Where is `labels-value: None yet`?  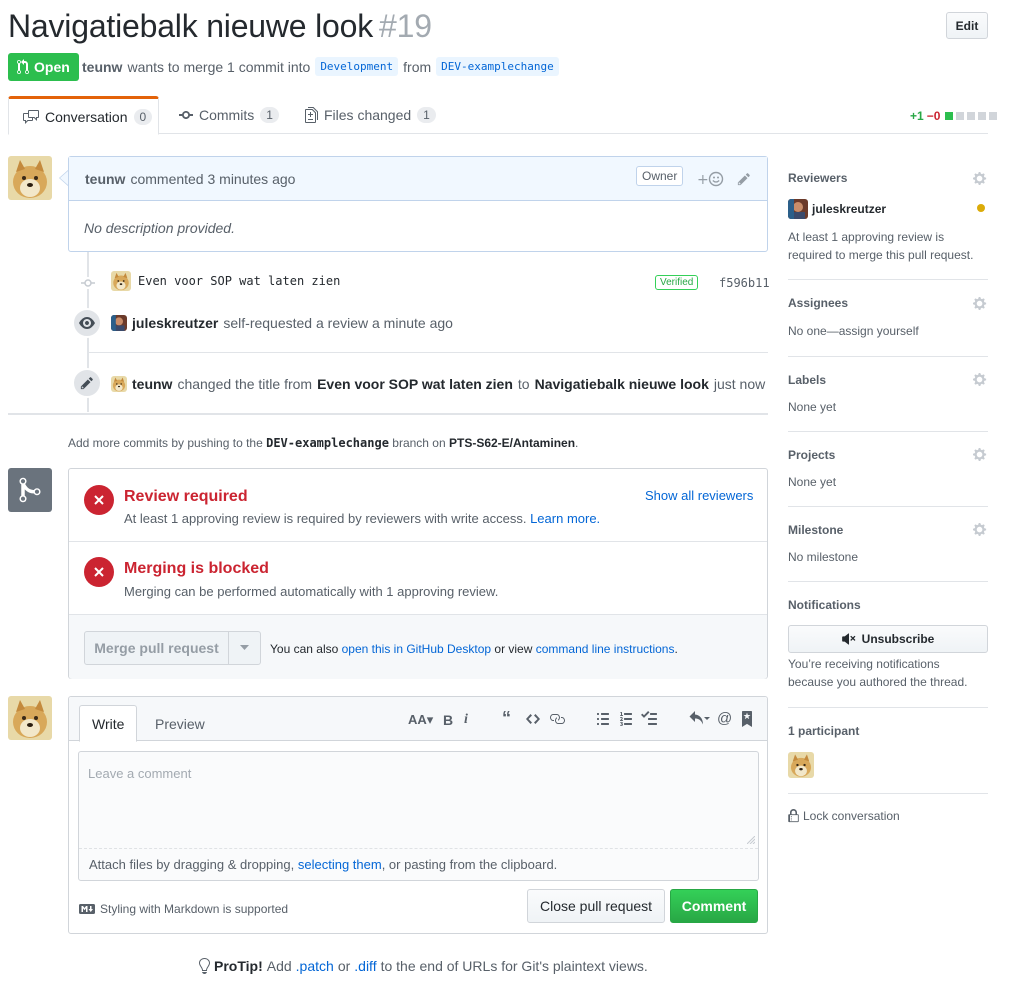 labels-value: None yet is located at coordinates (812, 407).